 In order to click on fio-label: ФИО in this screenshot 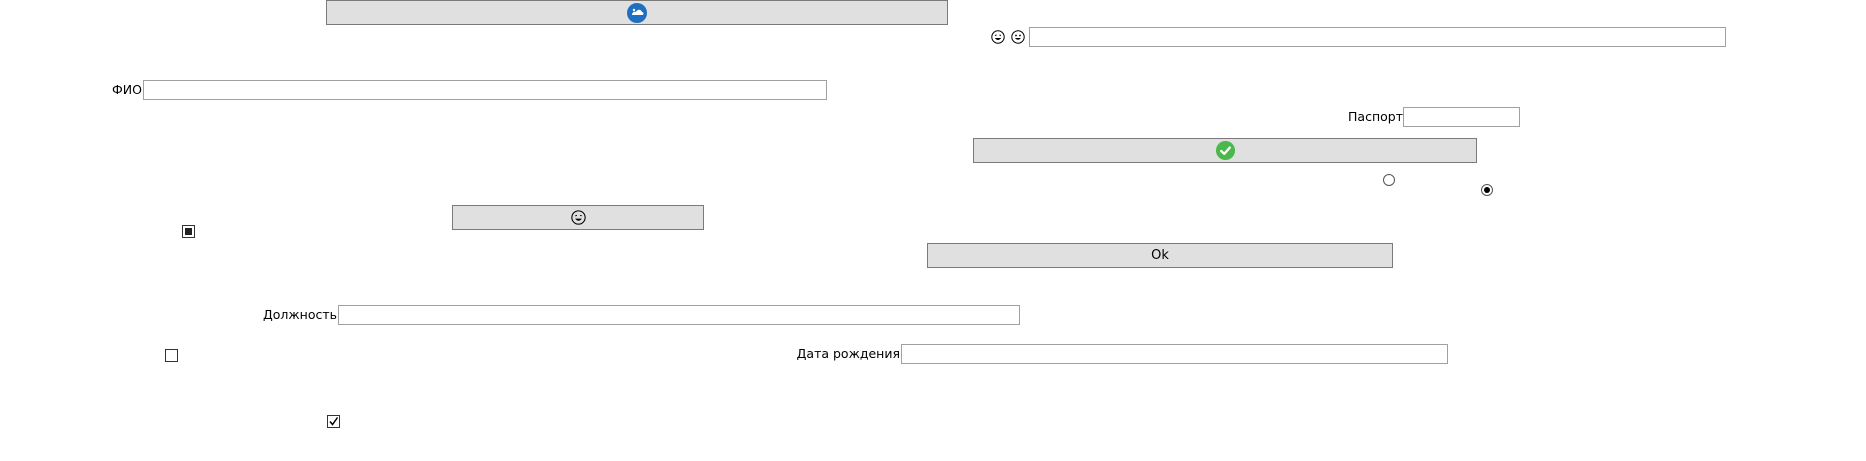, I will do `click(127, 89)`.